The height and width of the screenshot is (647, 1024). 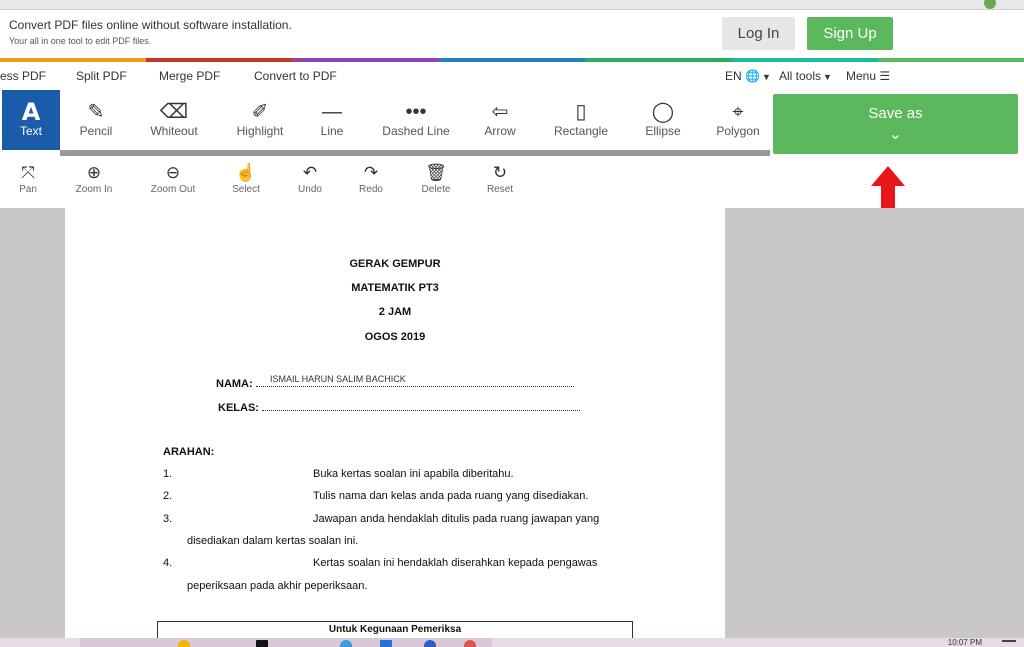 What do you see at coordinates (895, 113) in the screenshot?
I see `save-as-label: Save as` at bounding box center [895, 113].